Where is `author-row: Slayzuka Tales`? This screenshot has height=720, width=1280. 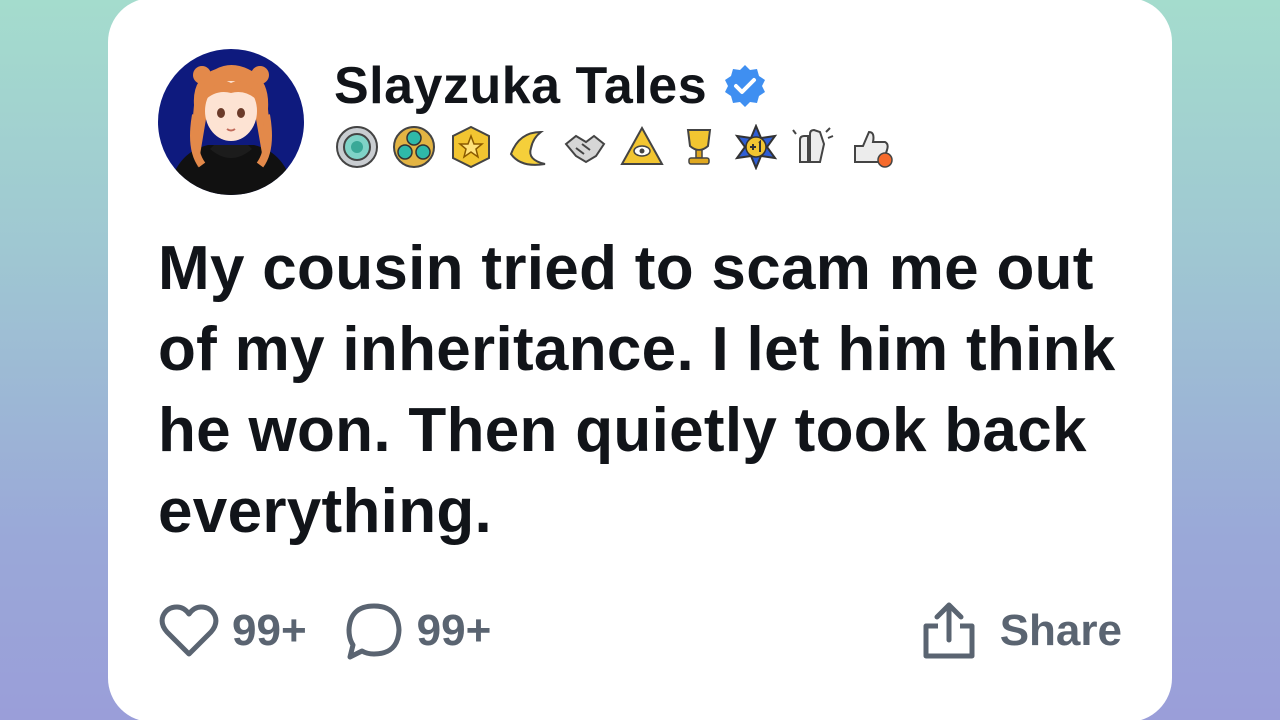
author-row: Slayzuka Tales is located at coordinates (551, 86).